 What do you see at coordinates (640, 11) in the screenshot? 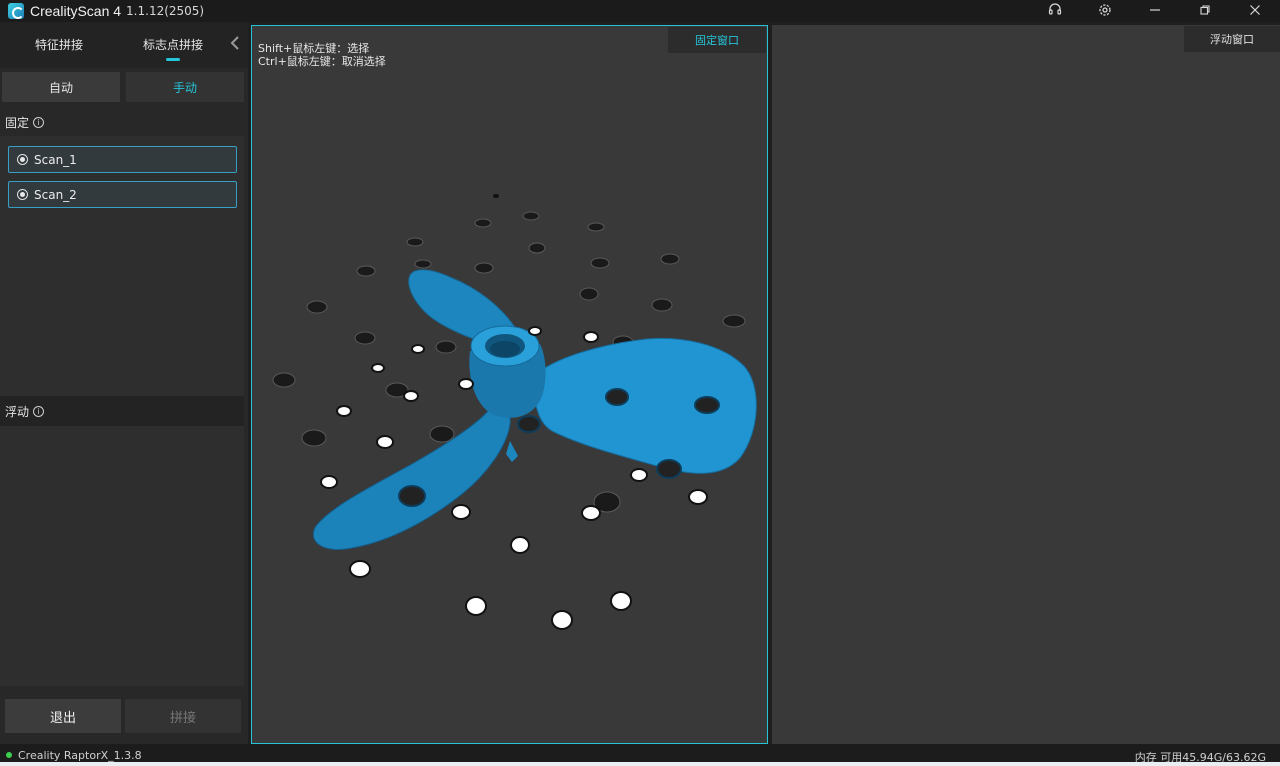
I see `title-bar: CrealityScan 4 1.1.12(2505)` at bounding box center [640, 11].